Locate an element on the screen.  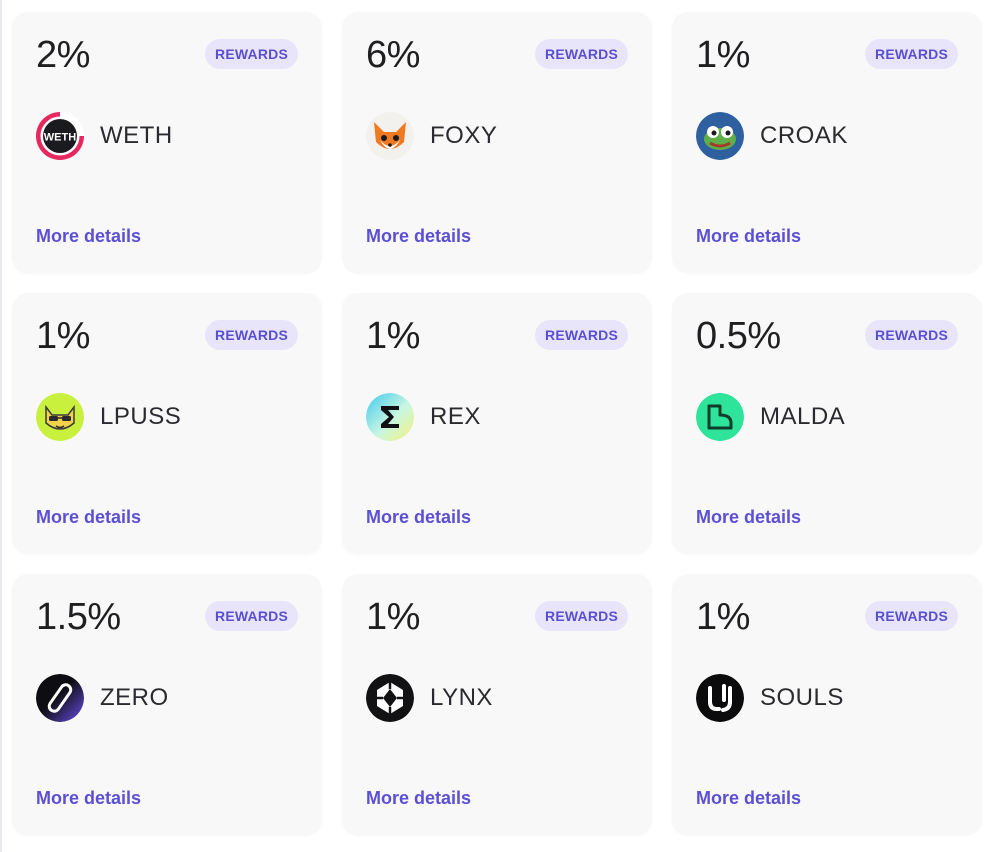
souls-logo-icon is located at coordinates (720, 698).